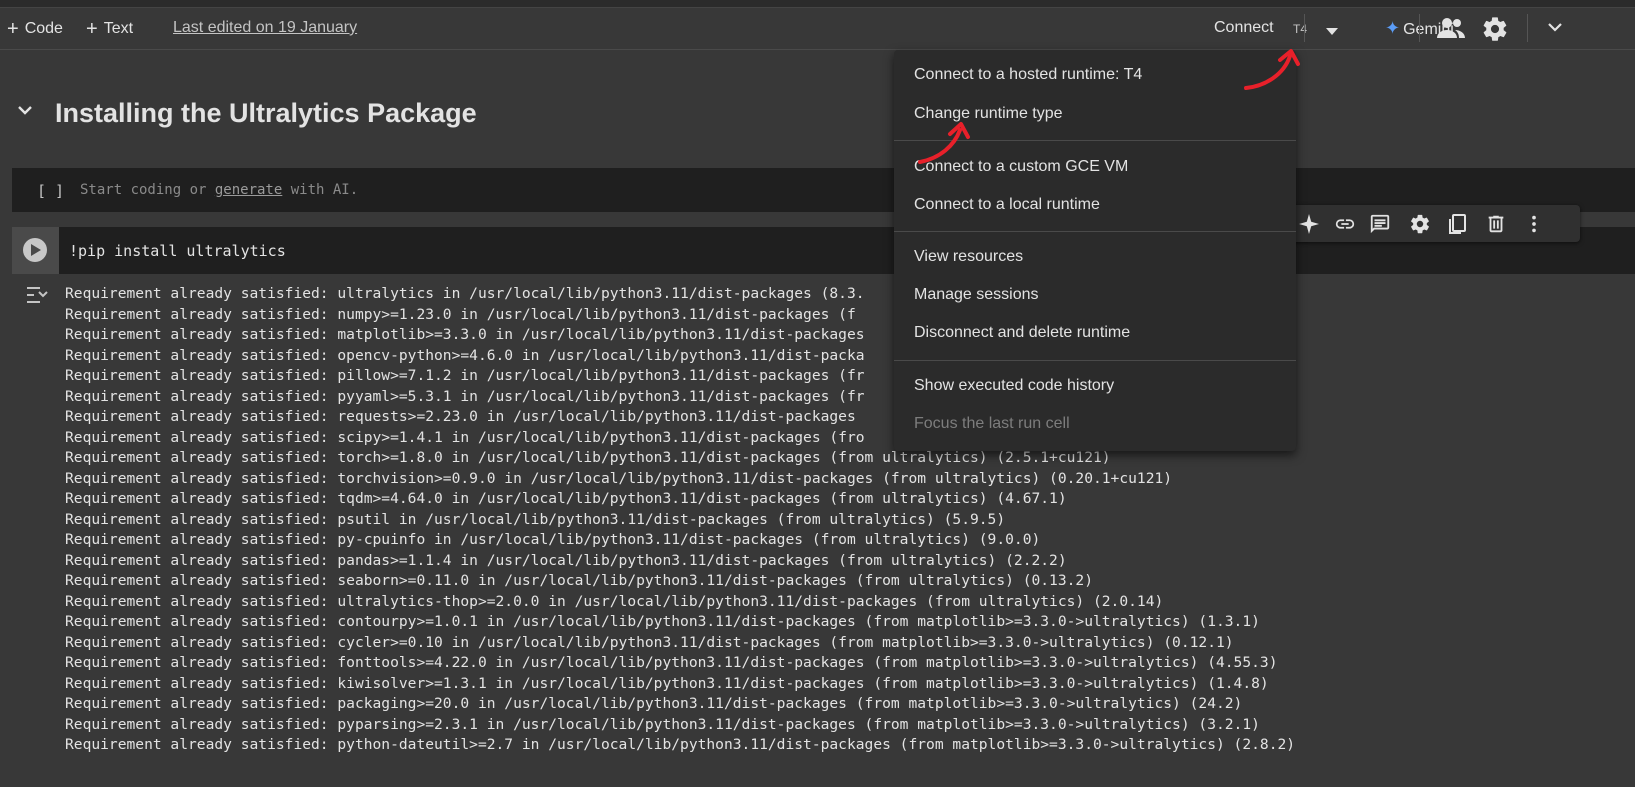 This screenshot has width=1635, height=787. I want to click on menu-item-disconnect-delete-runtime: Disconnect and delete runtime, so click(1022, 333).